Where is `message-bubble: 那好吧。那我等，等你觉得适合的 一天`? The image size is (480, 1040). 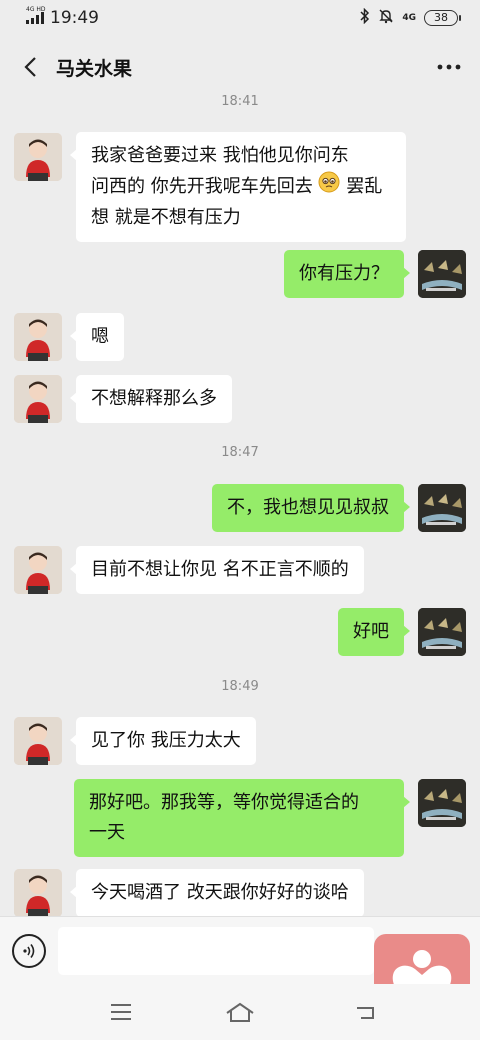 message-bubble: 那好吧。那我等，等你觉得适合的 一天 is located at coordinates (242, 818).